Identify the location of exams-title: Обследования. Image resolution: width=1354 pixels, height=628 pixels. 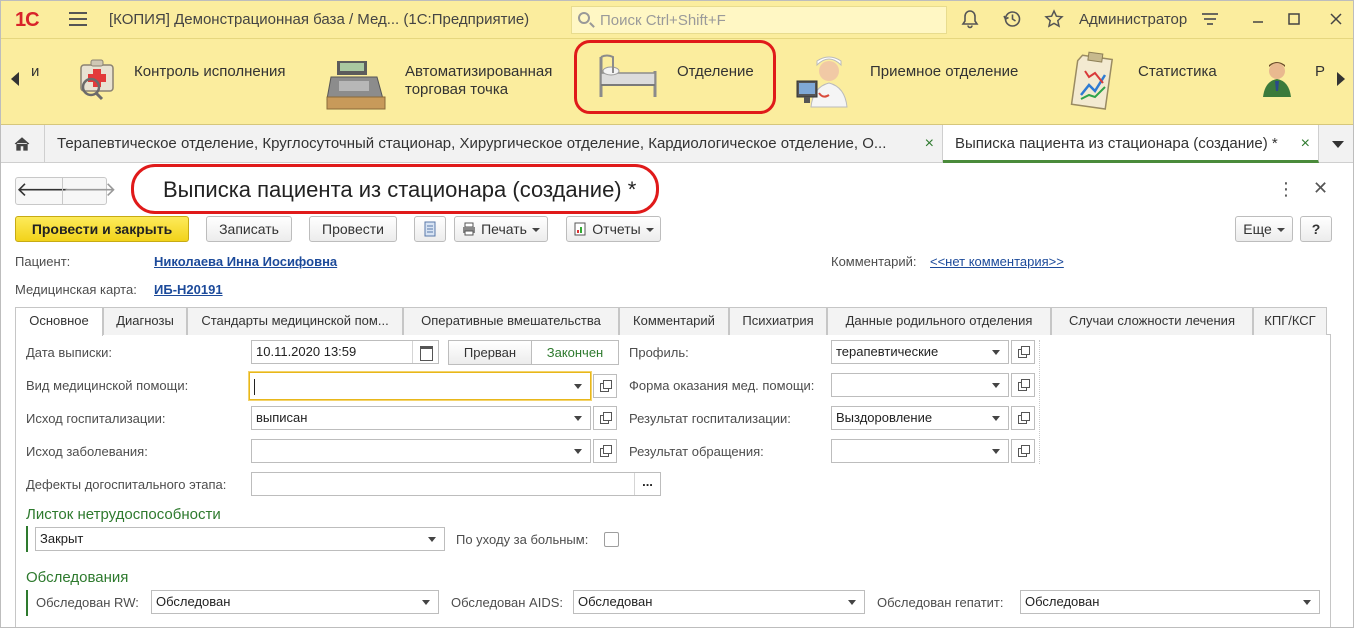
(77, 577).